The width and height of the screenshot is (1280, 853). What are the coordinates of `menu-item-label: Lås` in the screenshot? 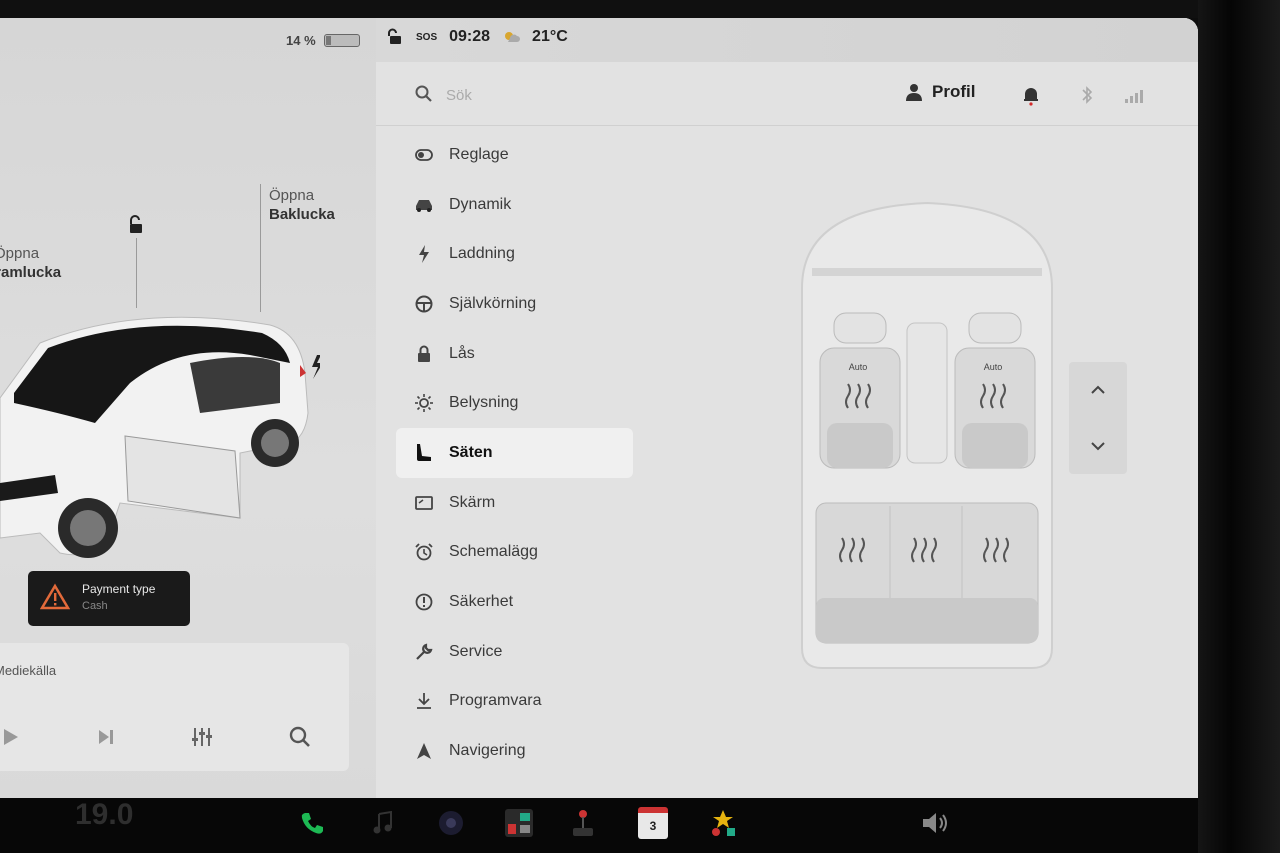 It's located at (462, 353).